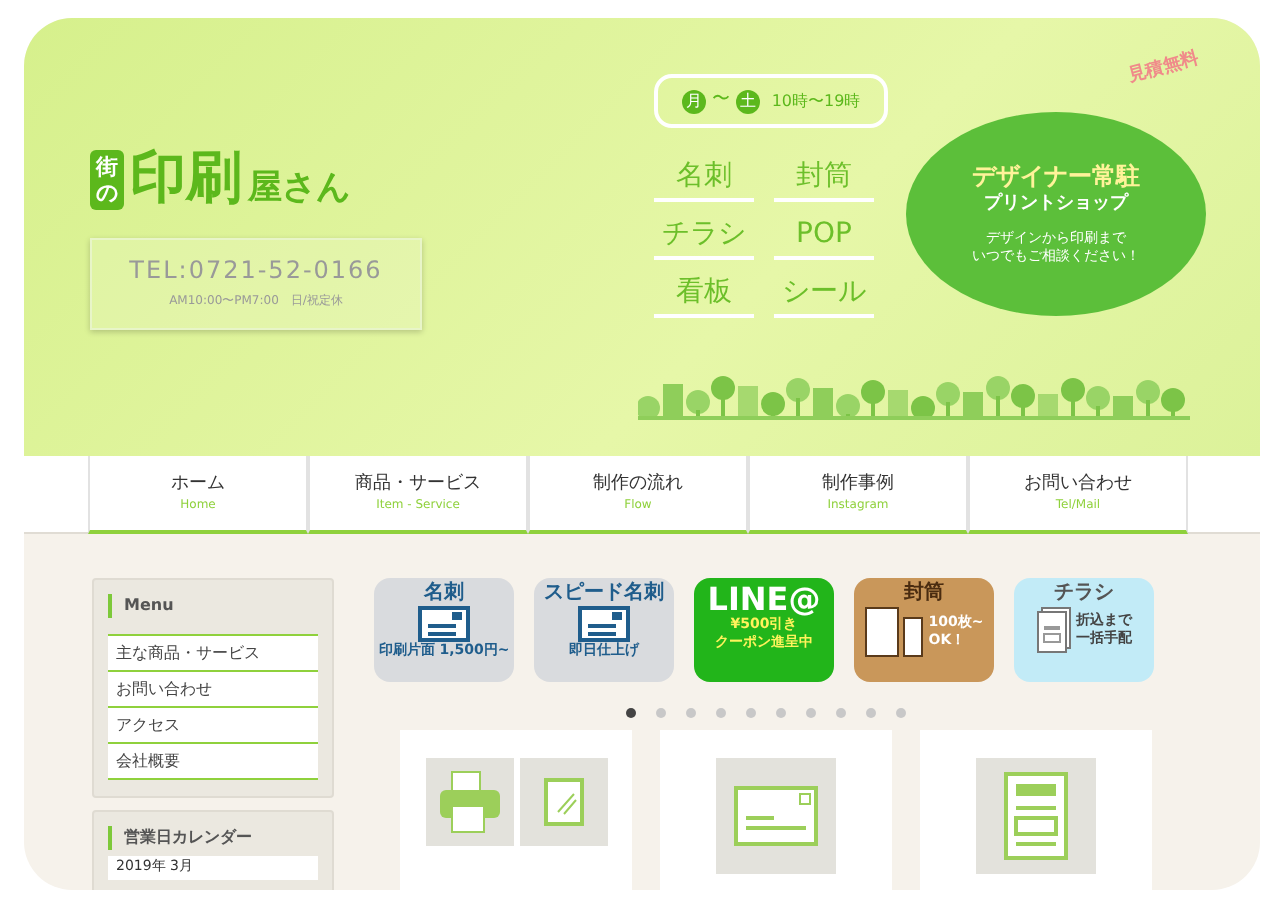 The image size is (1274, 902). I want to click on banner-title: チラシ, so click(1084, 594).